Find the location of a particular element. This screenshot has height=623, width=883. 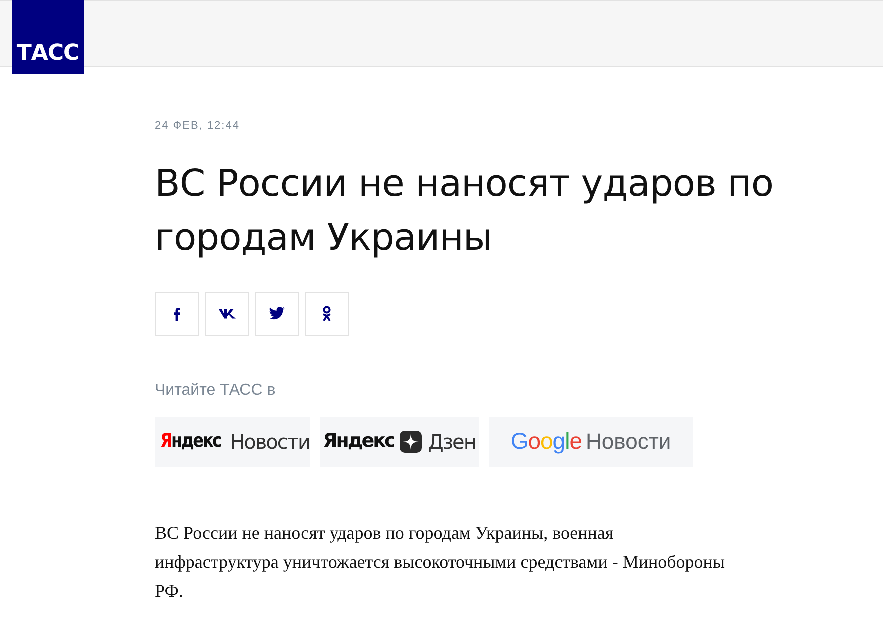

ok-icon is located at coordinates (327, 314).